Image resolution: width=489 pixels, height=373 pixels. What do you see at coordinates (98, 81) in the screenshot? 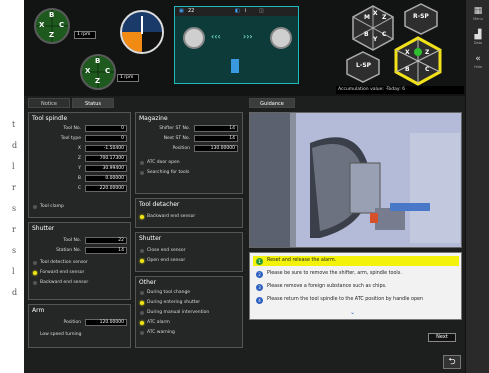
I see `dial-letter: Z` at bounding box center [98, 81].